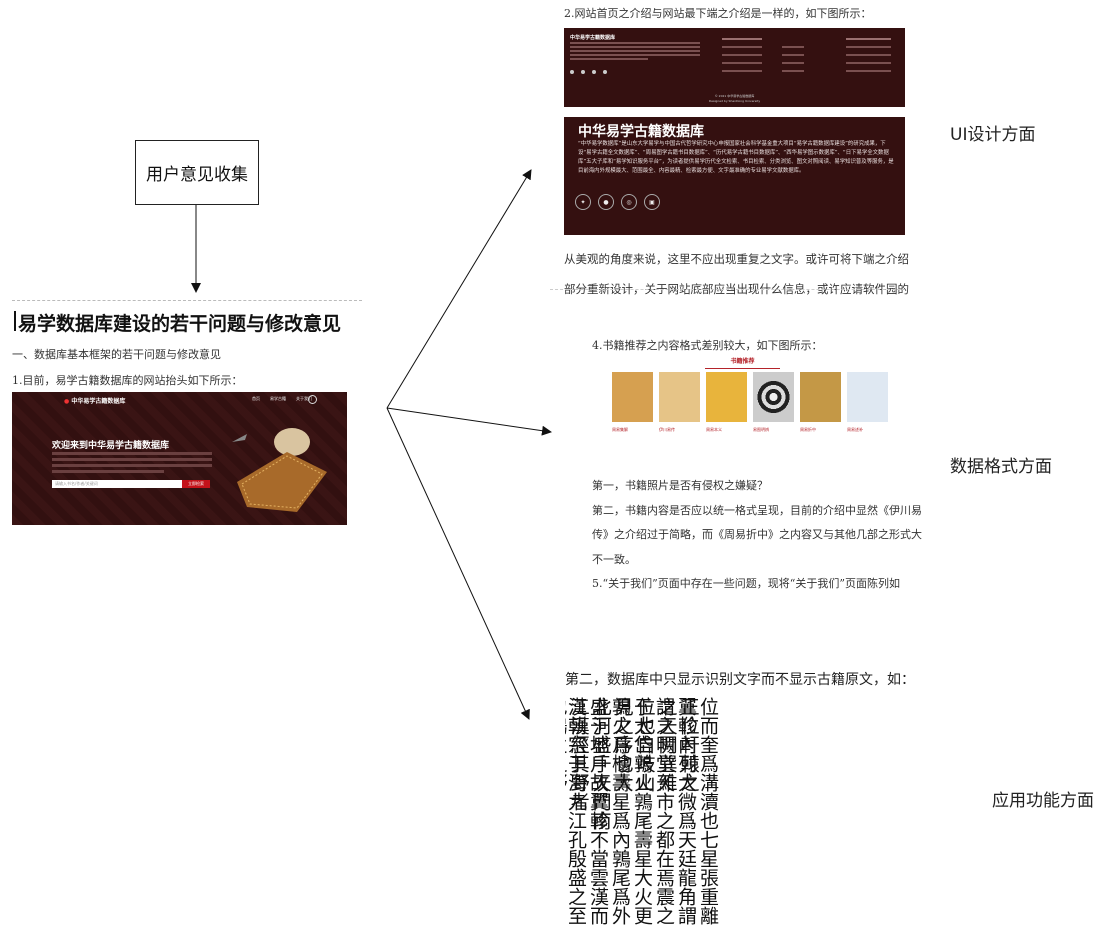  I want to click on text-cursor, so click(15, 321).